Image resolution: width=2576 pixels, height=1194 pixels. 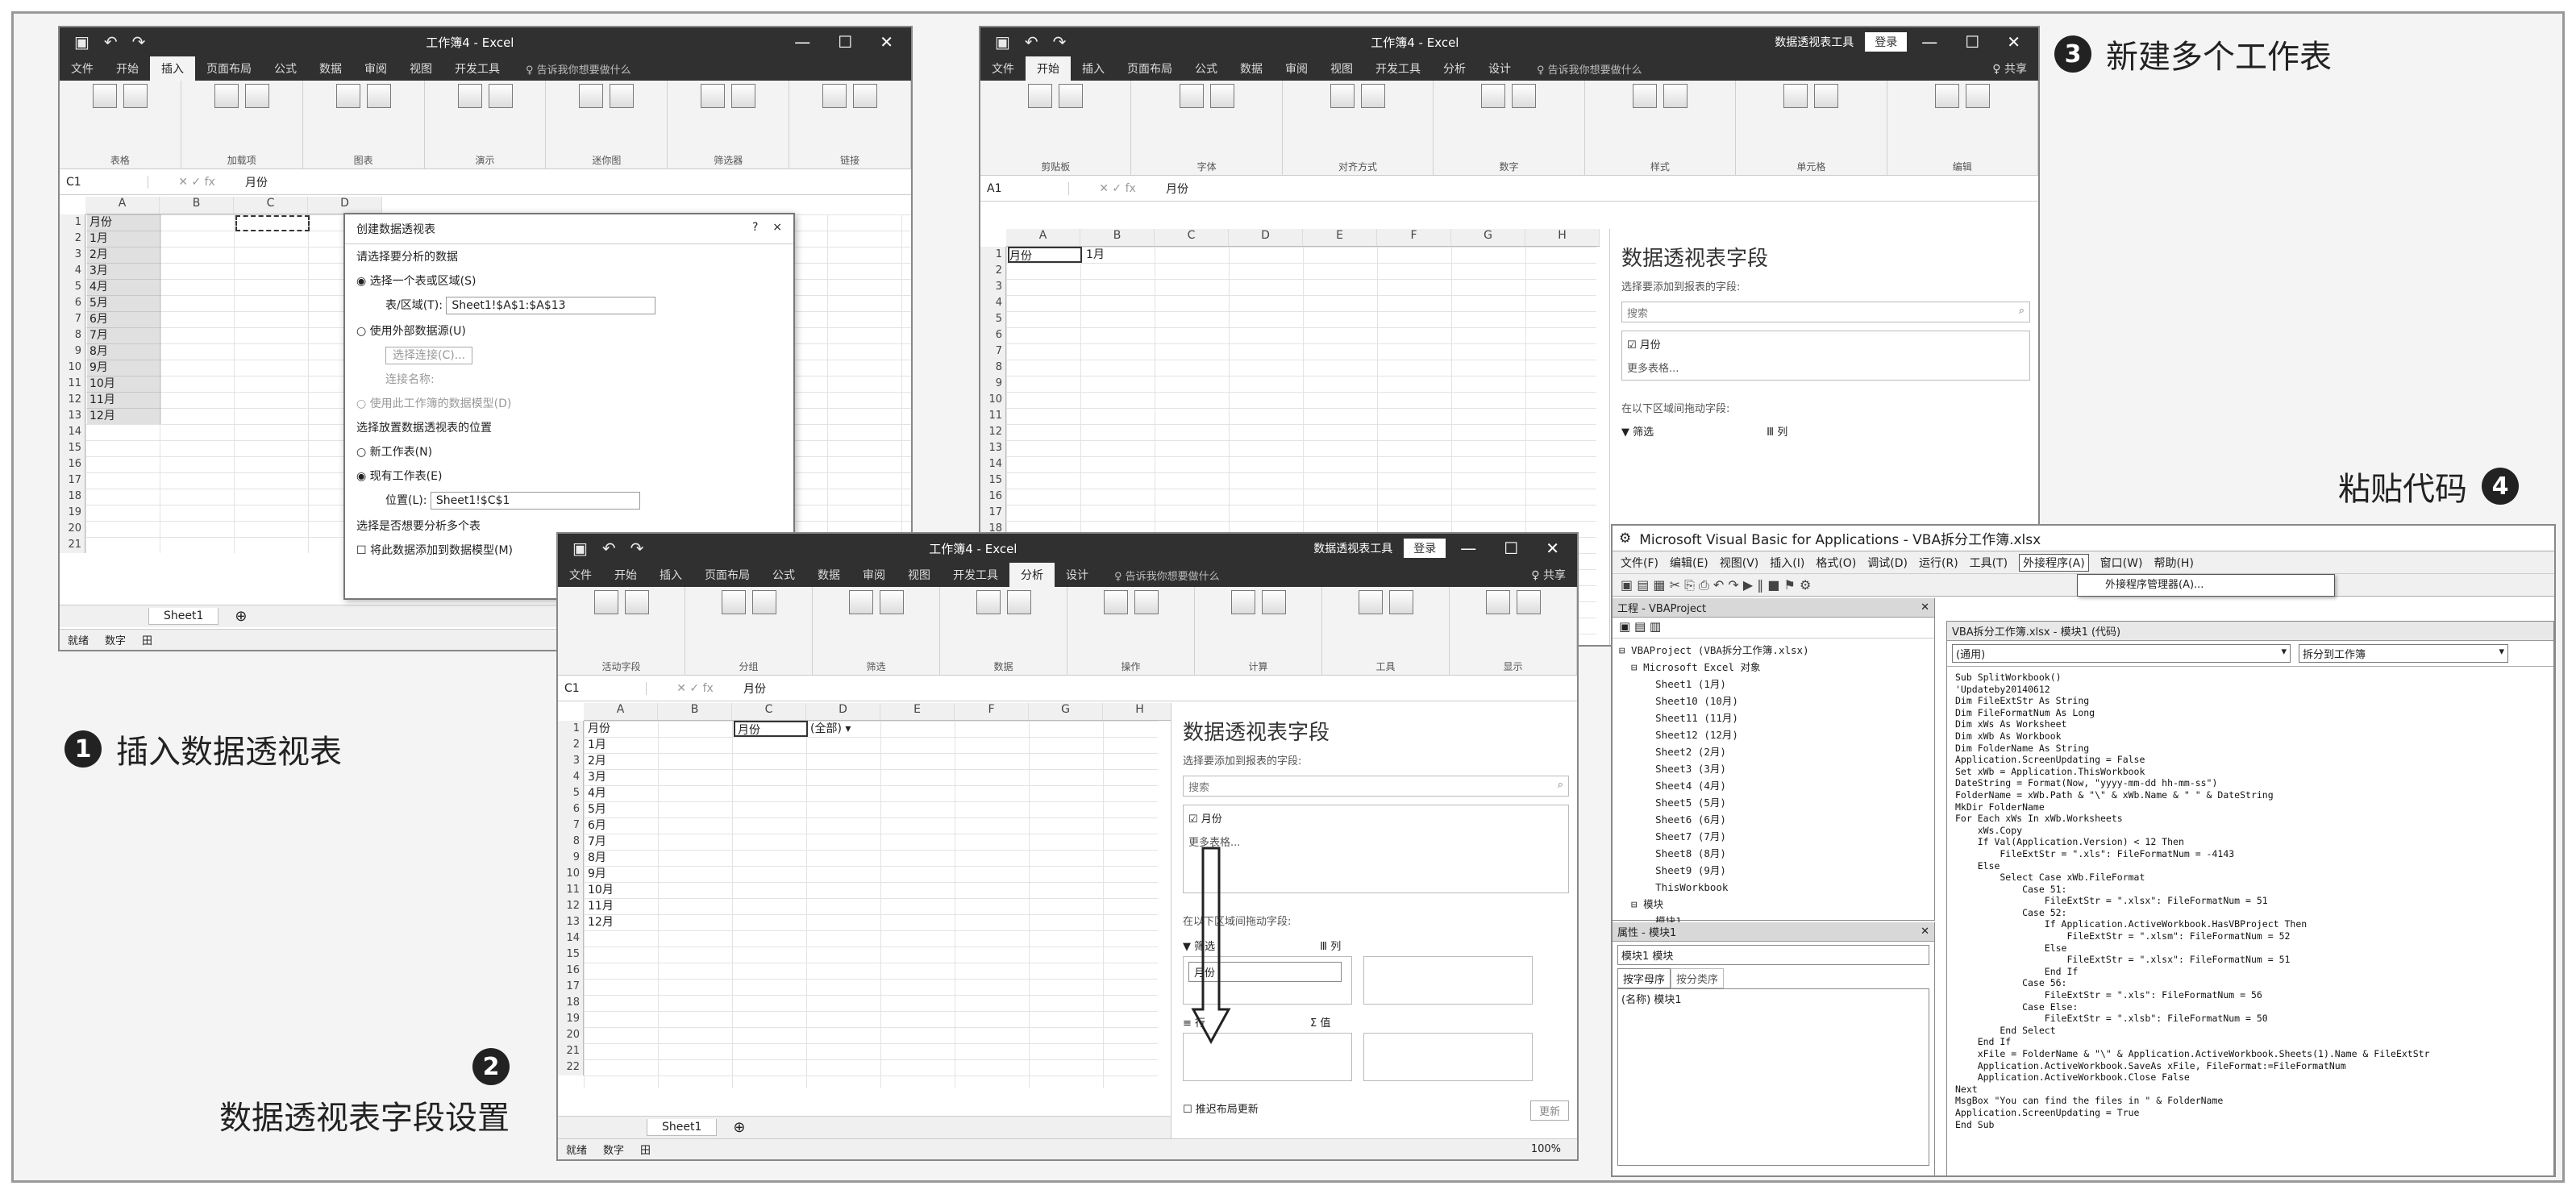 I want to click on ribbon-tab: 数据, so click(x=330, y=68).